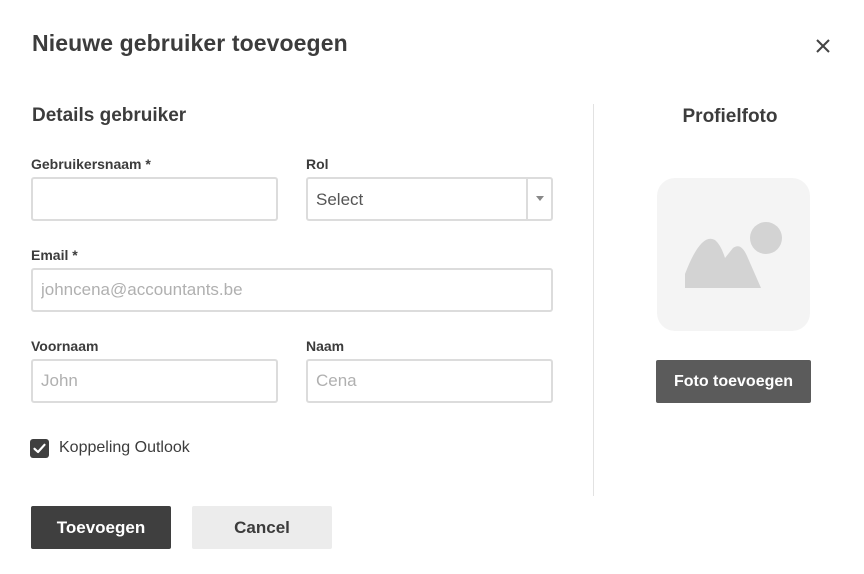 The width and height of the screenshot is (864, 574). I want to click on close-button, so click(823, 46).